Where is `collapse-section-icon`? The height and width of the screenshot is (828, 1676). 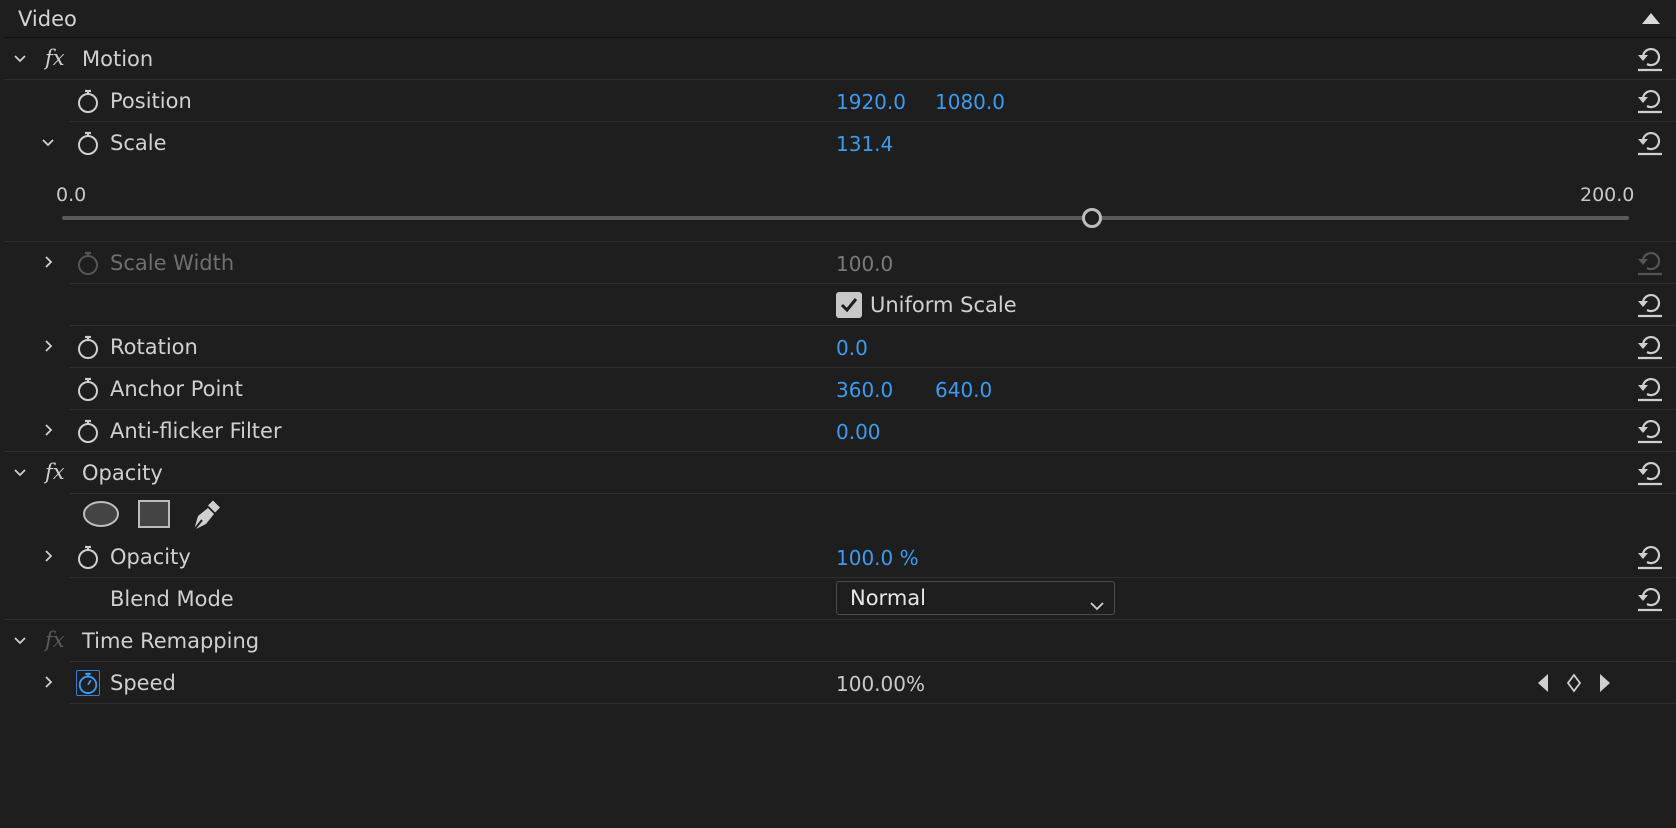 collapse-section-icon is located at coordinates (1651, 18).